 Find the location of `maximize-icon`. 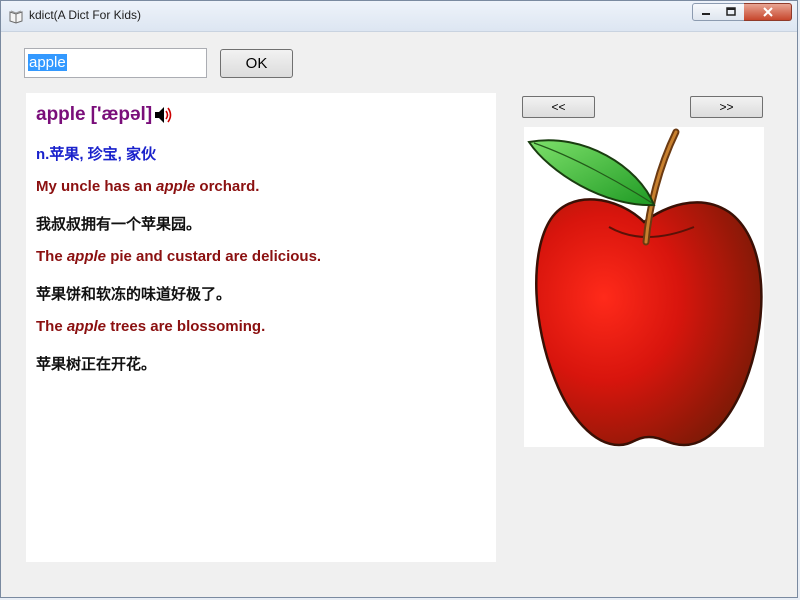

maximize-icon is located at coordinates (731, 11).